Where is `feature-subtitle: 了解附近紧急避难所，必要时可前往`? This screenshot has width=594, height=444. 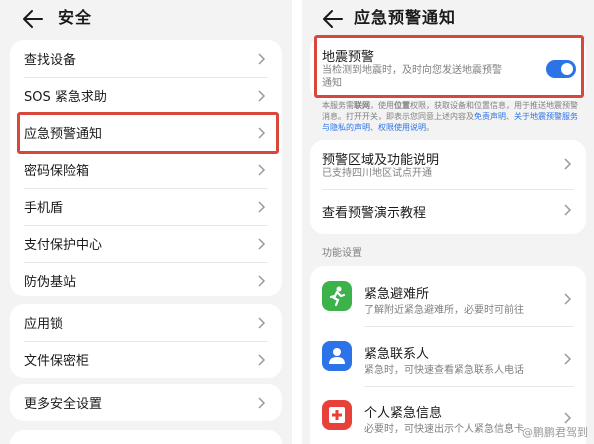 feature-subtitle: 了解附近紧急避难所，必要时可前往 is located at coordinates (444, 310).